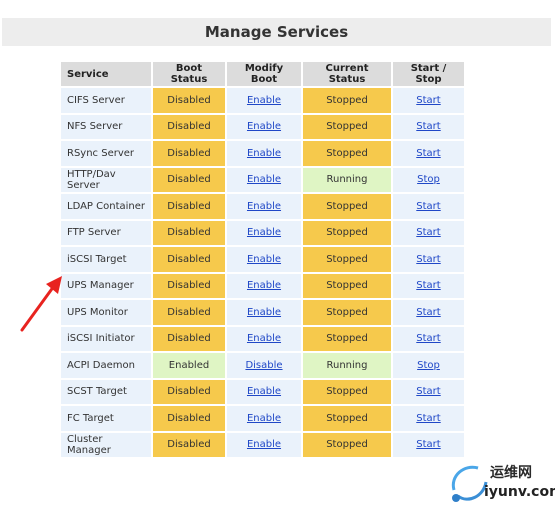 The width and height of the screenshot is (555, 508). I want to click on service-name-cell: Cluster Manager, so click(106, 444).